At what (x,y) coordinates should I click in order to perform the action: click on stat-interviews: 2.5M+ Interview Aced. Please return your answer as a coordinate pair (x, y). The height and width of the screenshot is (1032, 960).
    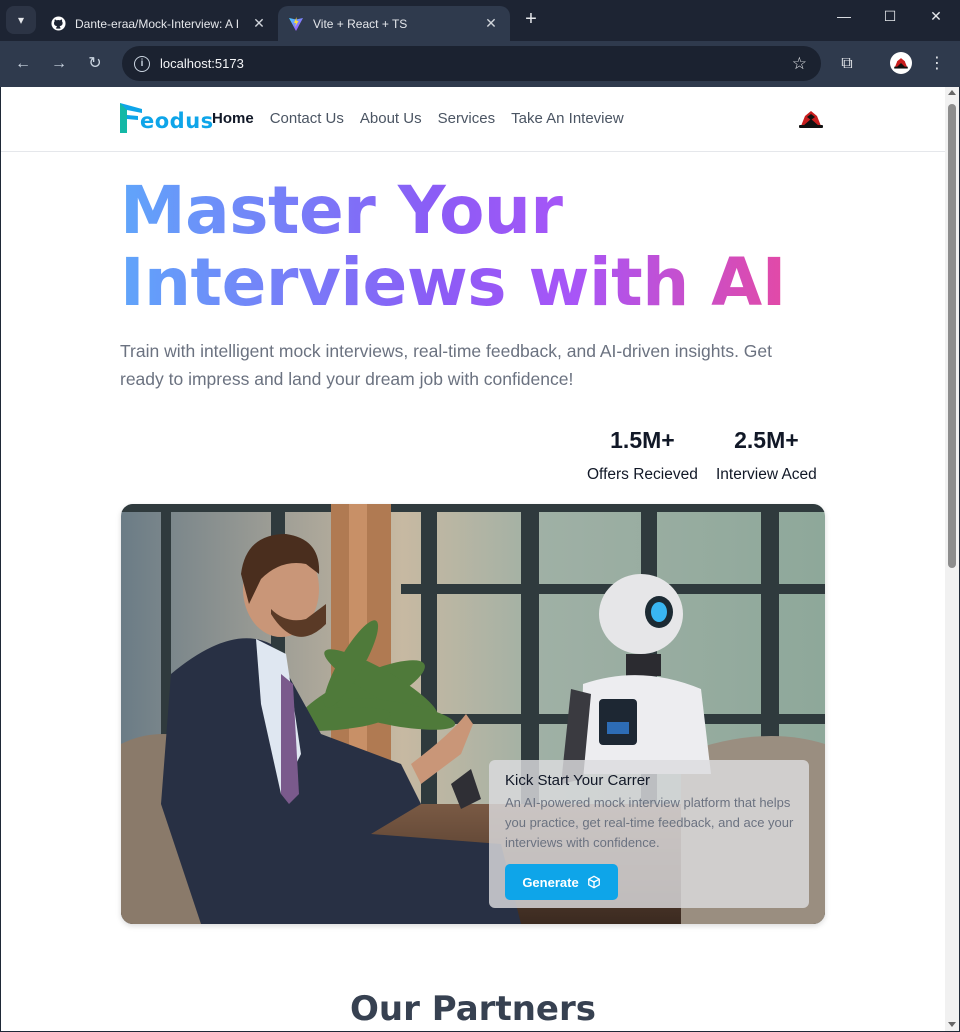
    Looking at the image, I should click on (766, 454).